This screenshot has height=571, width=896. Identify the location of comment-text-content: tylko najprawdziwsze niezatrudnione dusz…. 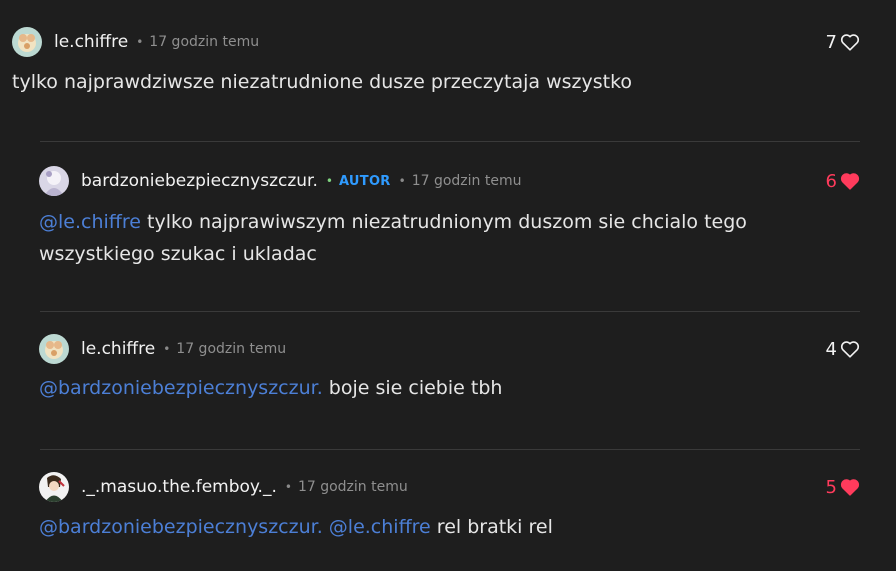
(322, 82).